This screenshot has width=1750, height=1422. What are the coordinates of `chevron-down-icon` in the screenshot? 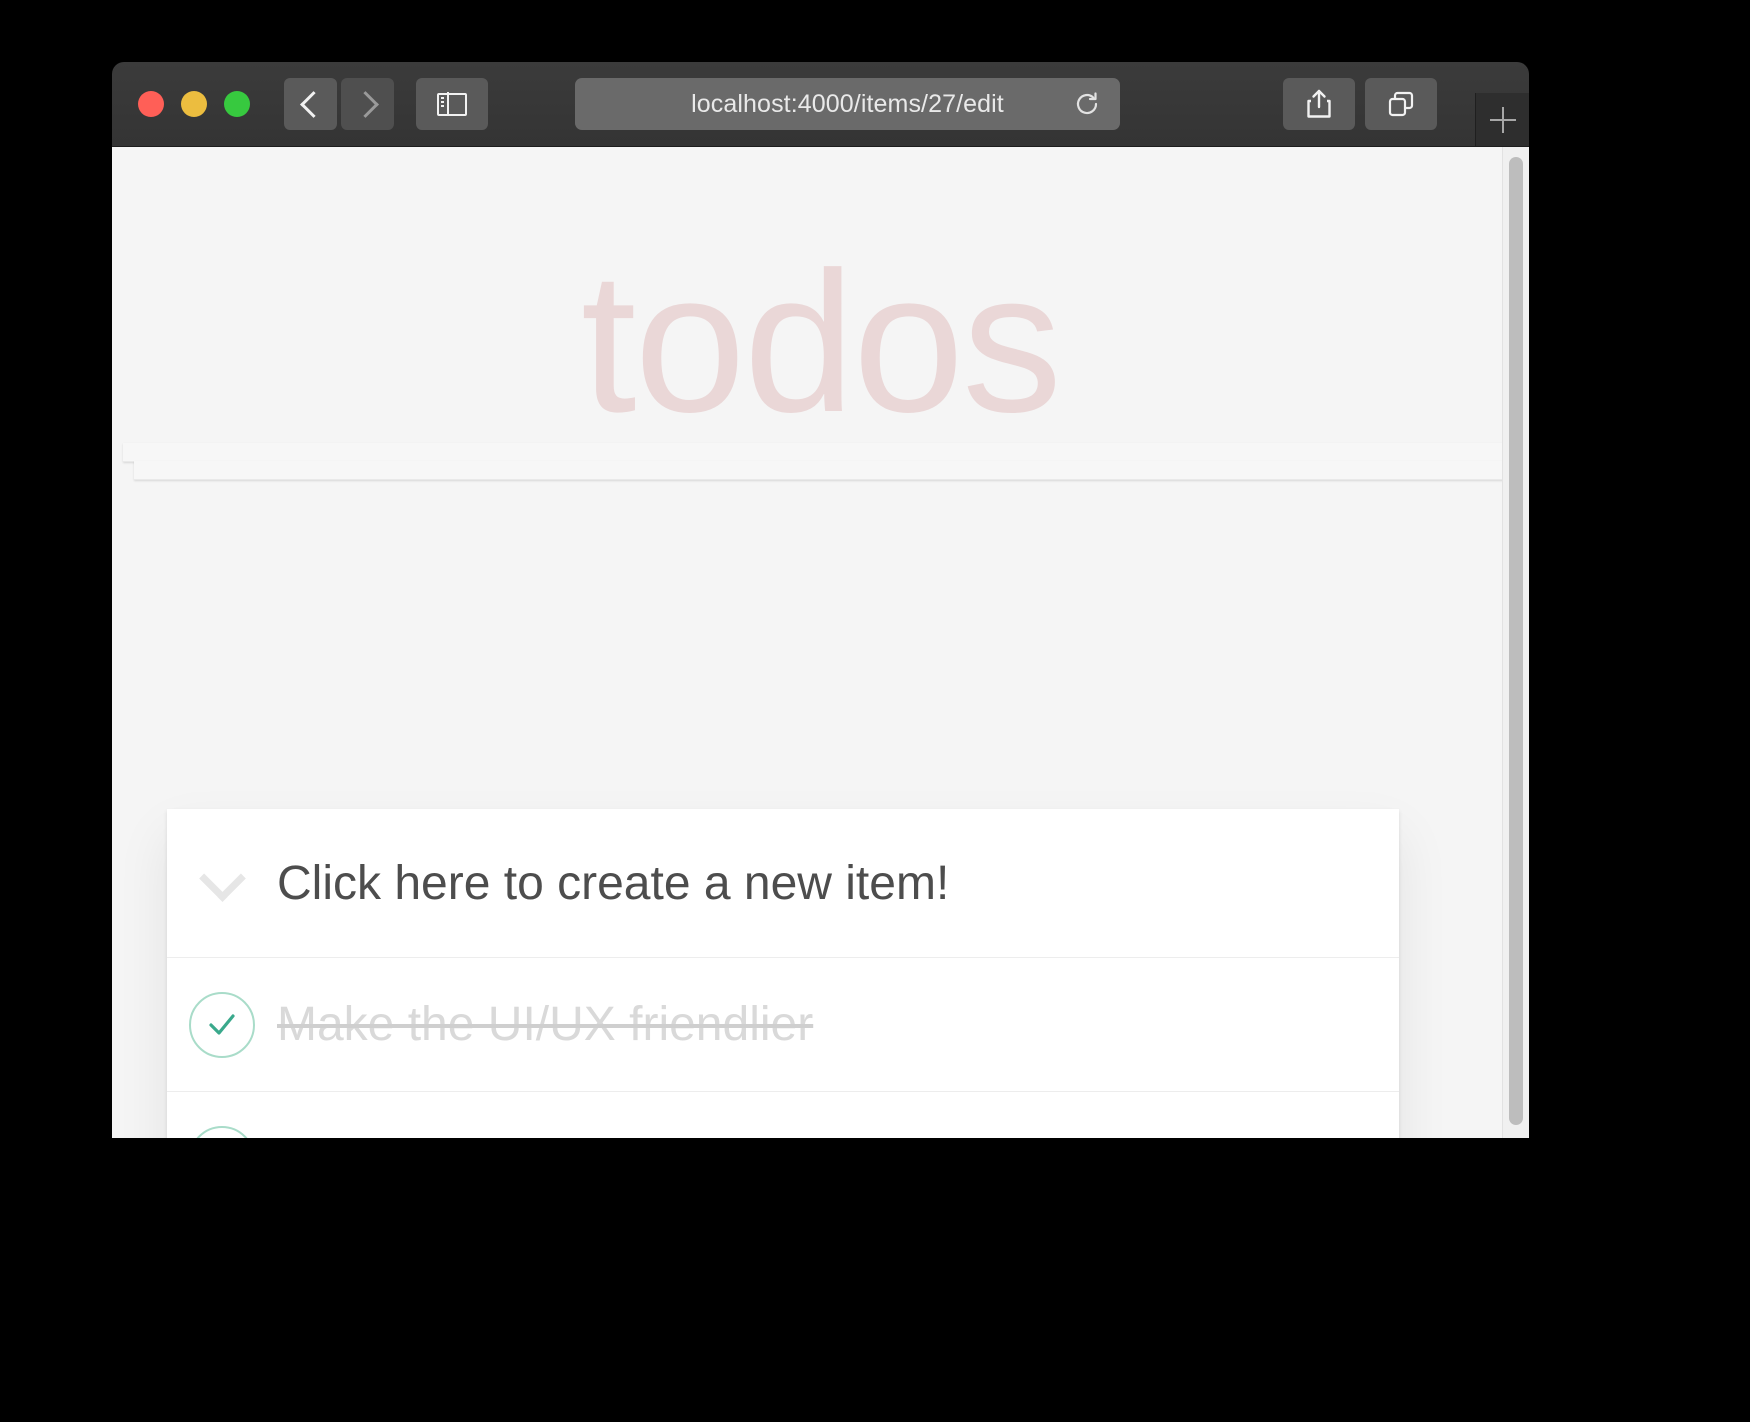 It's located at (222, 878).